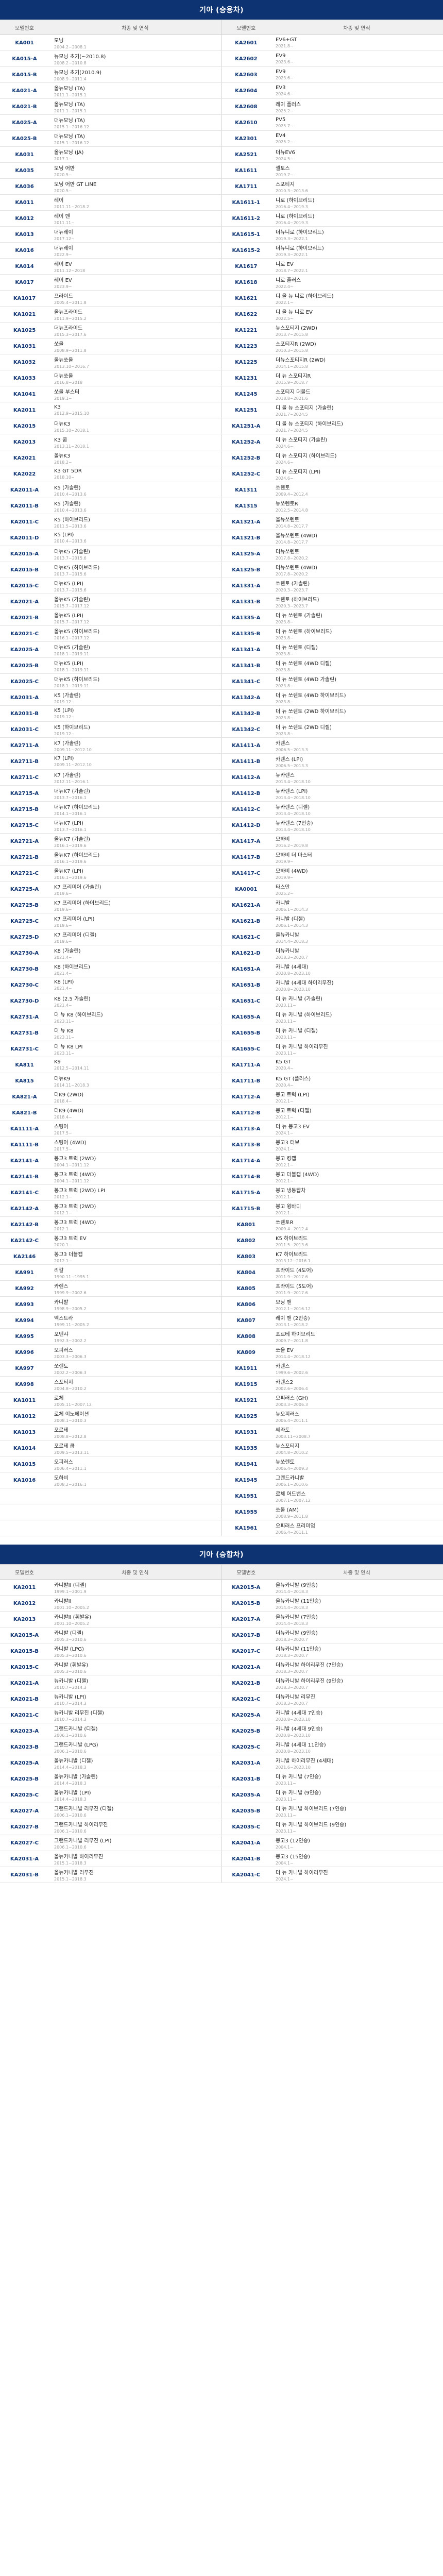 The image size is (443, 2576). I want to click on model-code-cell: KA1711-B, so click(245, 1081).